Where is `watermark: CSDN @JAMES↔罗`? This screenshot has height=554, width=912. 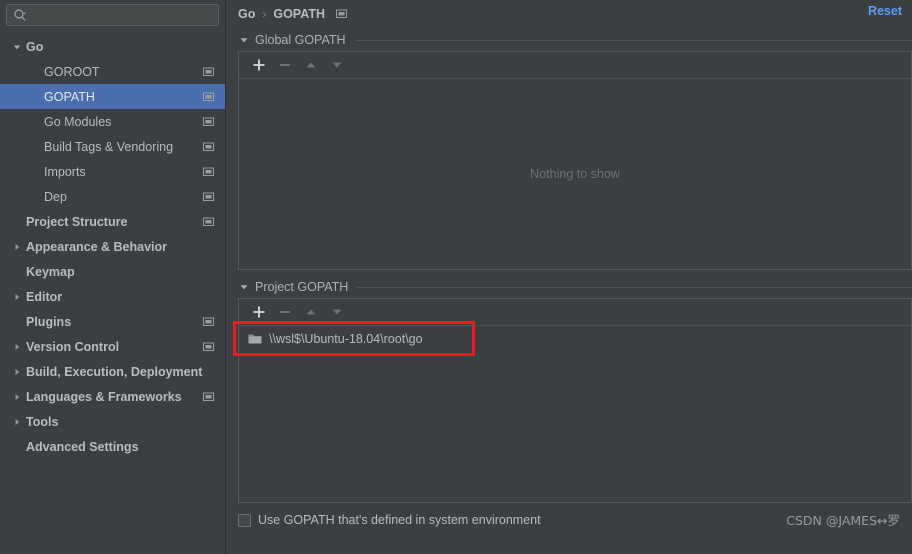
watermark: CSDN @JAMES↔罗 is located at coordinates (843, 520).